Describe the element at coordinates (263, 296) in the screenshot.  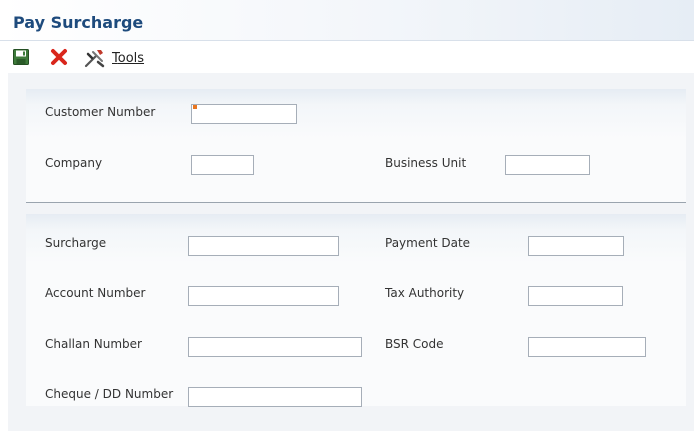
I see `account-number-input` at that location.